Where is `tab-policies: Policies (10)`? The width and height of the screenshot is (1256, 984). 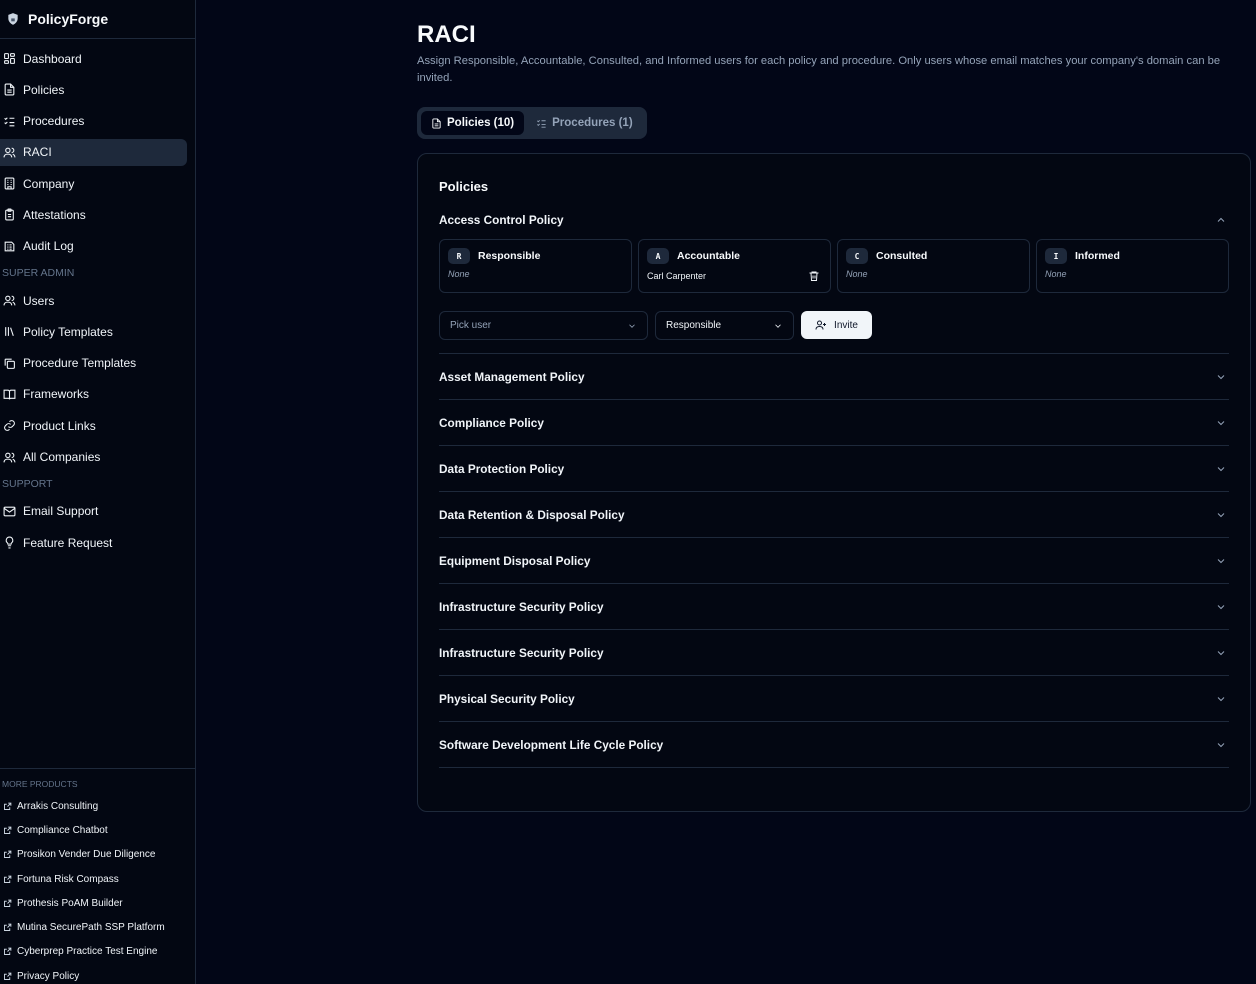
tab-policies: Policies (10) is located at coordinates (473, 123).